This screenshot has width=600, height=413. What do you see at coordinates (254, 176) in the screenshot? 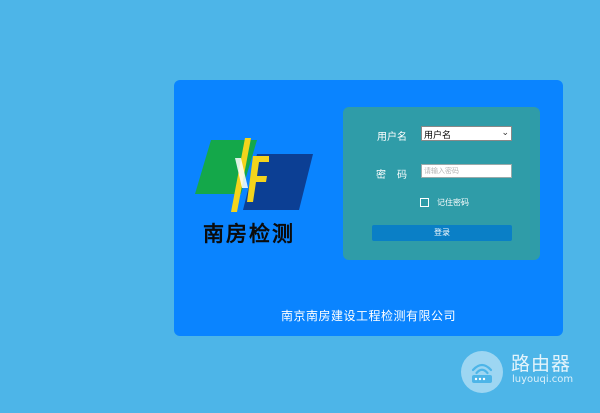
I see `nanfang-logo-icon` at bounding box center [254, 176].